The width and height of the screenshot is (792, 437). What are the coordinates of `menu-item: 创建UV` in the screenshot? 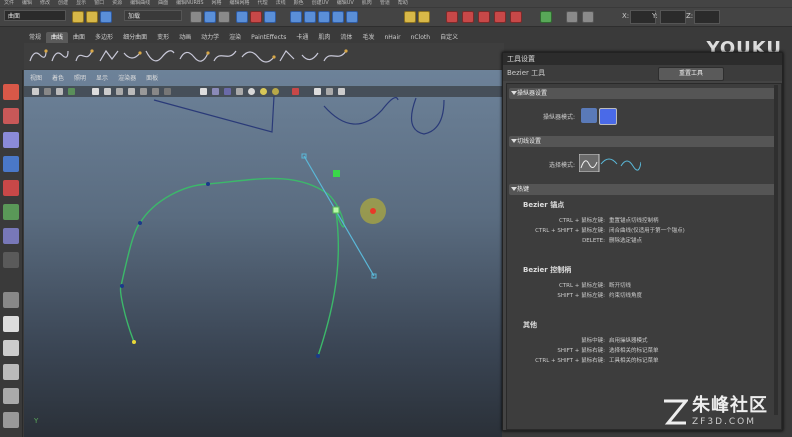 It's located at (320, 3).